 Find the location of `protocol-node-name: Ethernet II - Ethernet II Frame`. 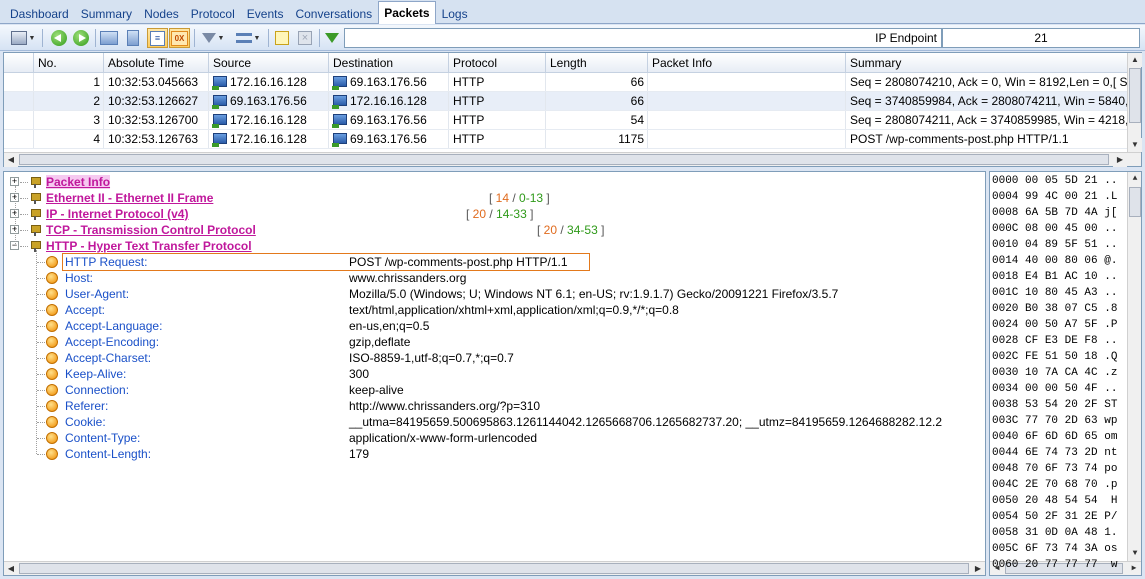

protocol-node-name: Ethernet II - Ethernet II Frame is located at coordinates (129, 198).